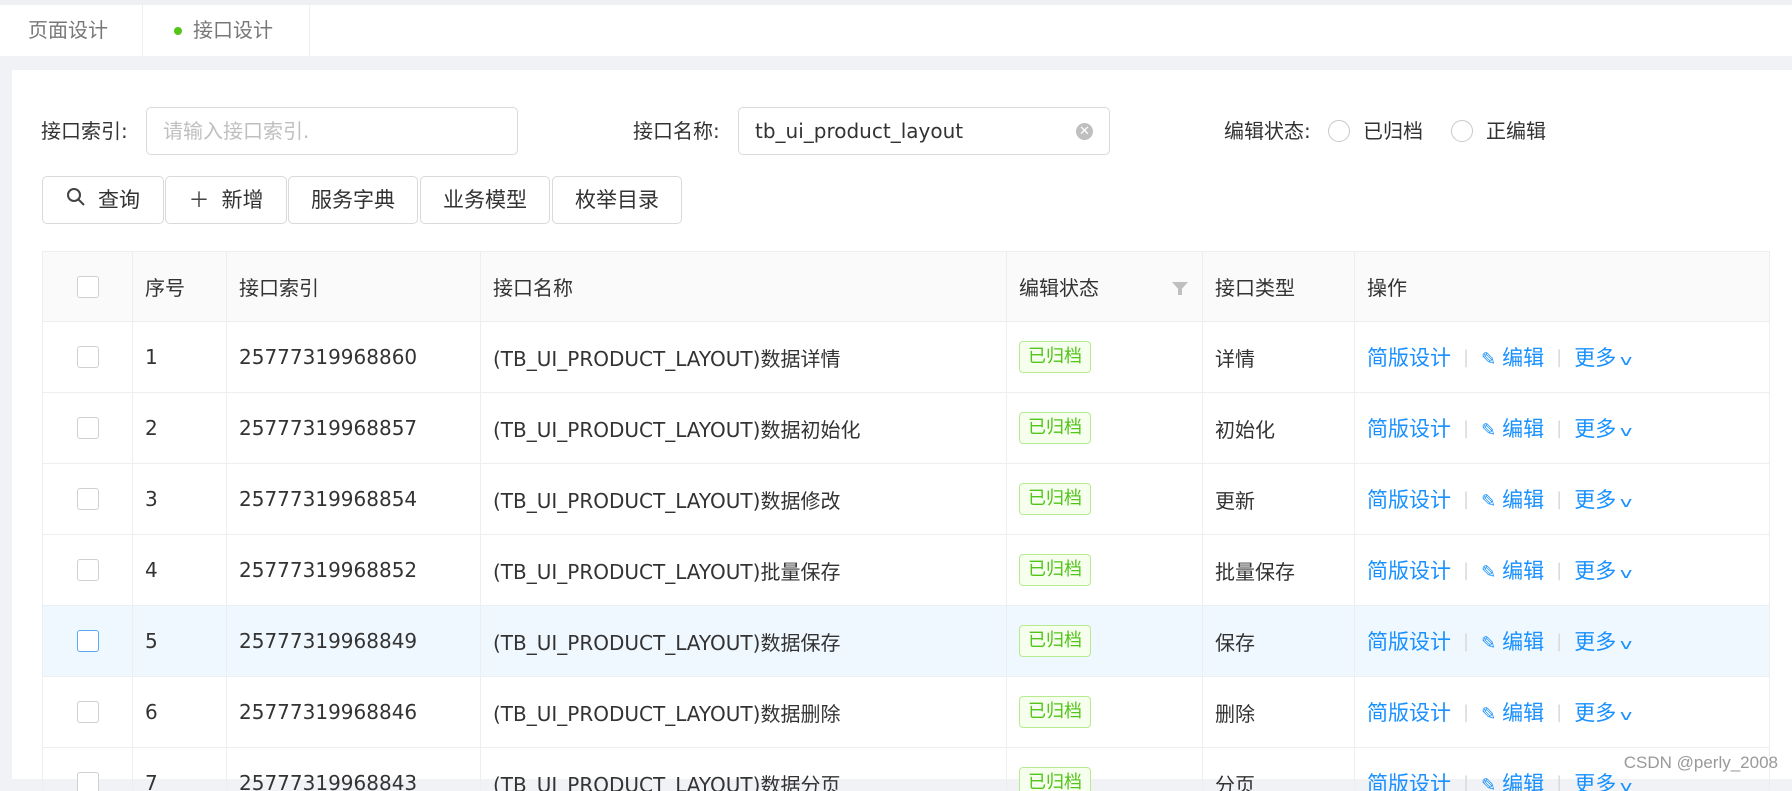  What do you see at coordinates (354, 570) in the screenshot?
I see `row-index: 25777319968852` at bounding box center [354, 570].